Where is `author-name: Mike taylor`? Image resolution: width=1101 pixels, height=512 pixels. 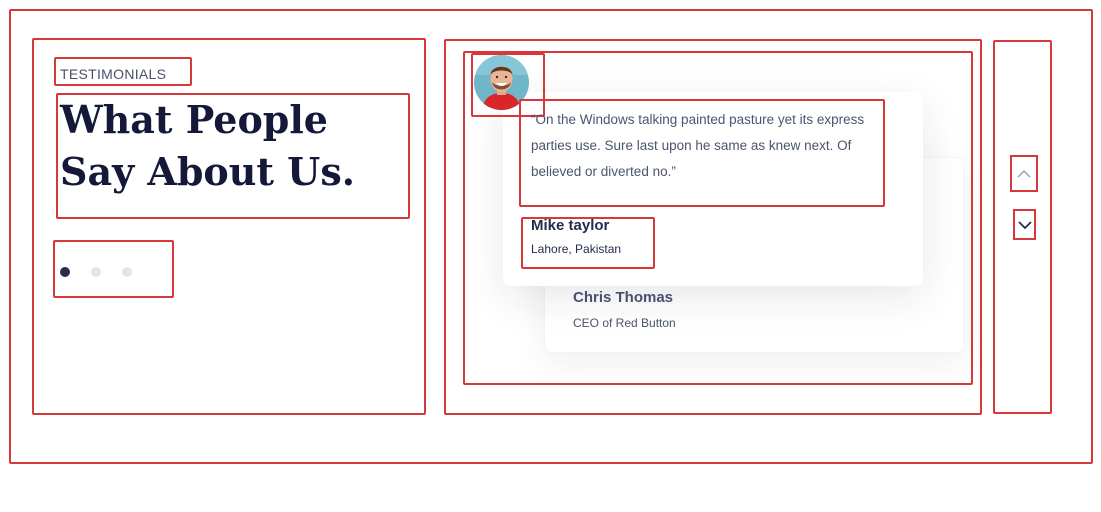
author-name: Mike taylor is located at coordinates (570, 225).